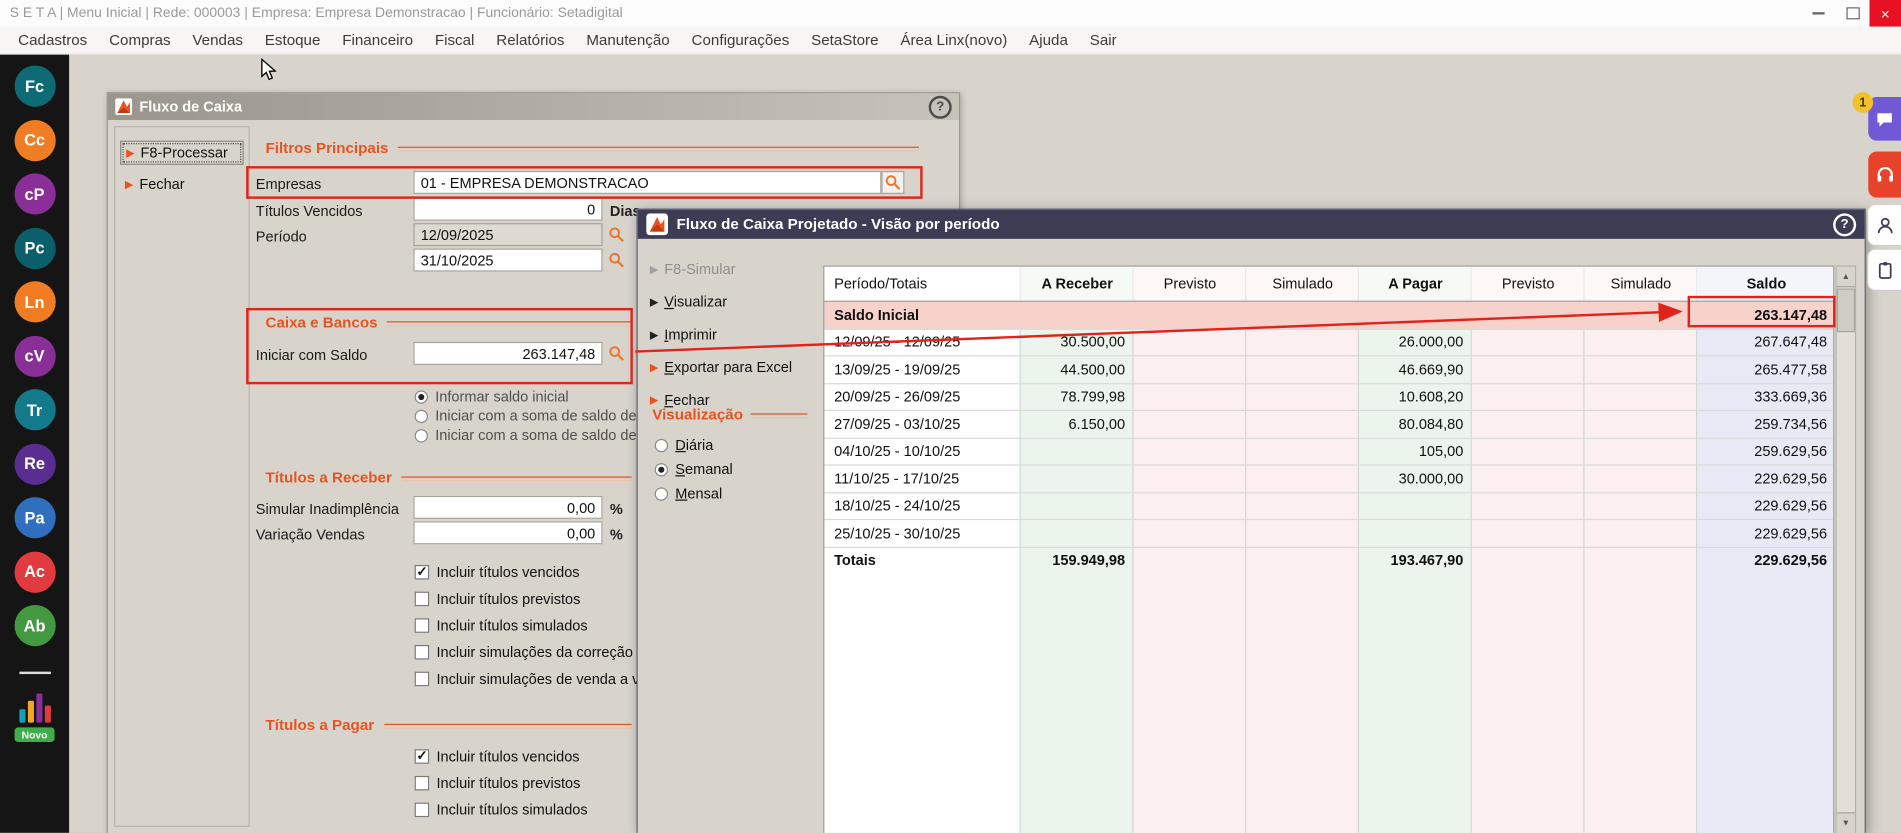 Image resolution: width=1901 pixels, height=833 pixels. I want to click on table-row-18-10-25-24-10-25: 18/10/25 - 24/10/25 229.629,56, so click(1329, 507).